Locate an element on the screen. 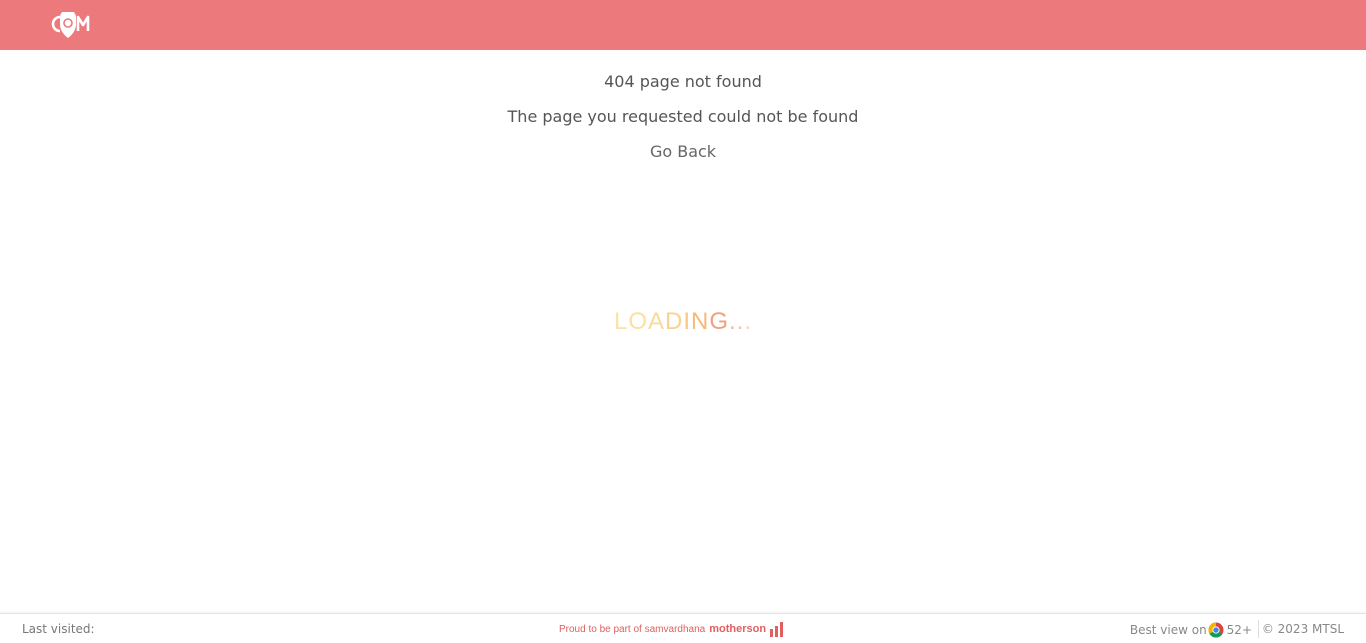  loading-letter: O is located at coordinates (638, 321).